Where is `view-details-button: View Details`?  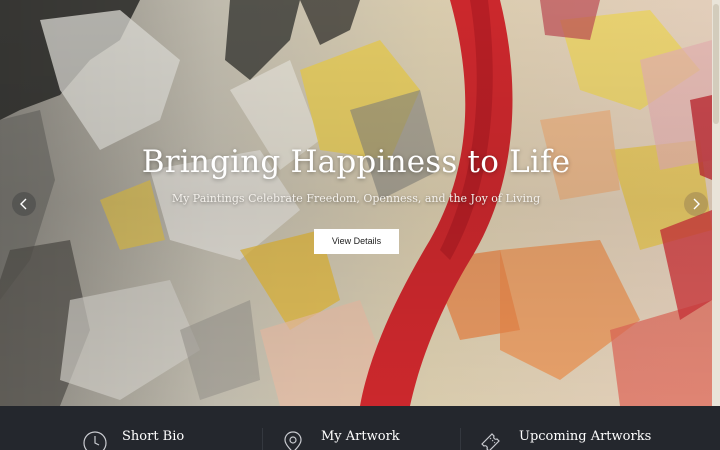 view-details-button: View Details is located at coordinates (356, 241).